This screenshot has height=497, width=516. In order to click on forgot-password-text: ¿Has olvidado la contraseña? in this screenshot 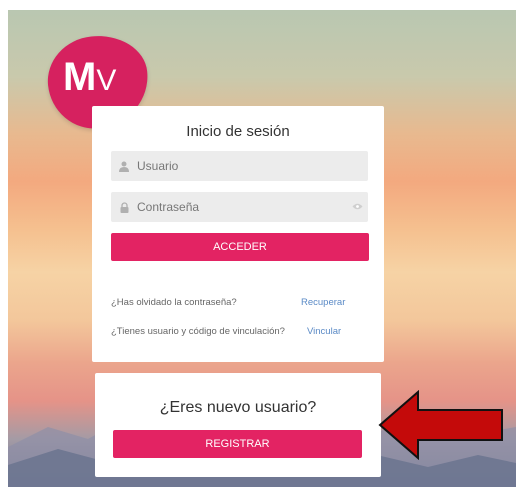, I will do `click(174, 302)`.